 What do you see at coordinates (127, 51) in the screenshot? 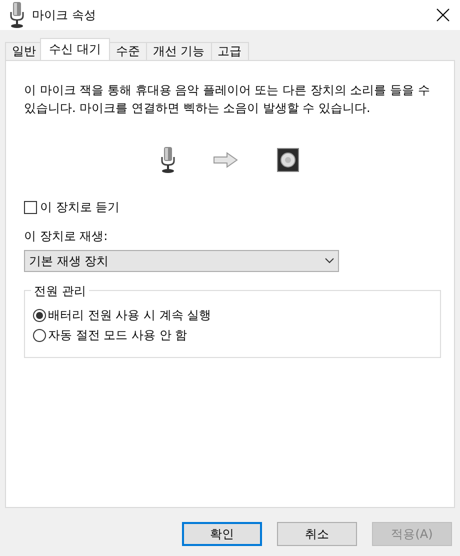
I see `tab: 수준` at bounding box center [127, 51].